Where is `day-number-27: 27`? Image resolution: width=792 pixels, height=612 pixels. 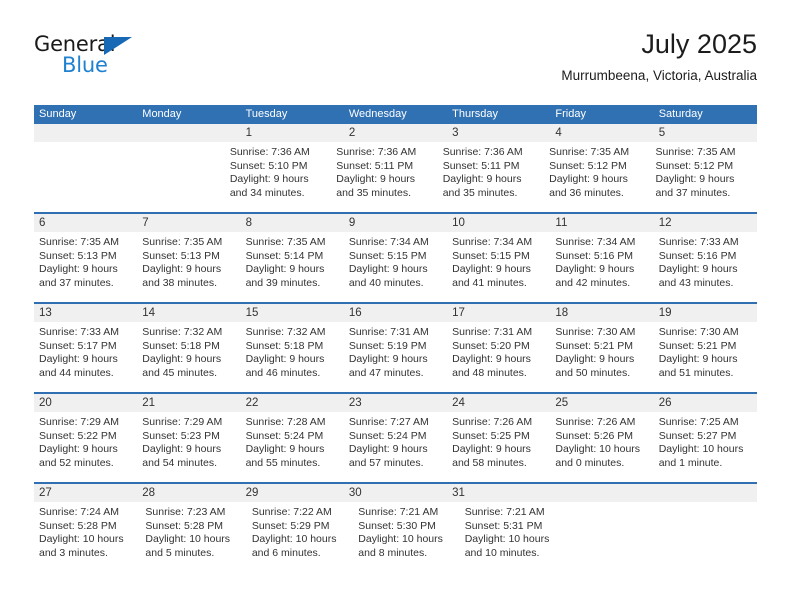 day-number-27: 27 is located at coordinates (85, 493).